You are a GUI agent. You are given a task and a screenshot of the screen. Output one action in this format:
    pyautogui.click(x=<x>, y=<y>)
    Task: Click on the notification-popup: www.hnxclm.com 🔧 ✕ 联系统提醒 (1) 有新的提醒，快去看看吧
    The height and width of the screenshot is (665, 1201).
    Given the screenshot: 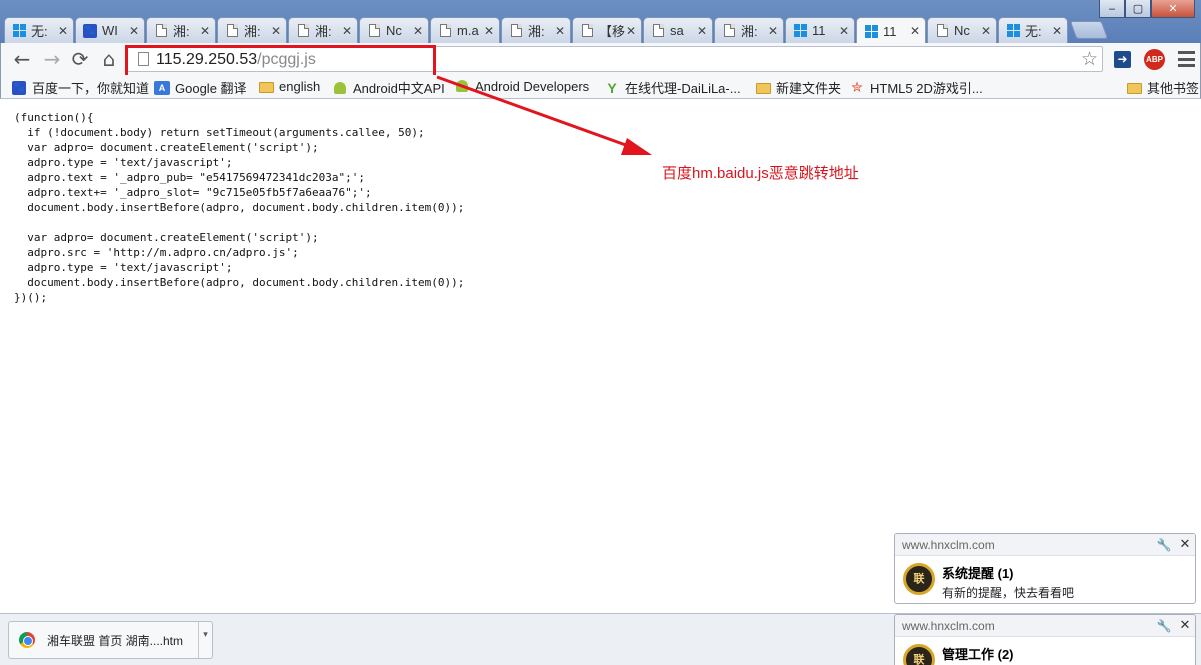 What is the action you would take?
    pyautogui.click(x=1045, y=568)
    